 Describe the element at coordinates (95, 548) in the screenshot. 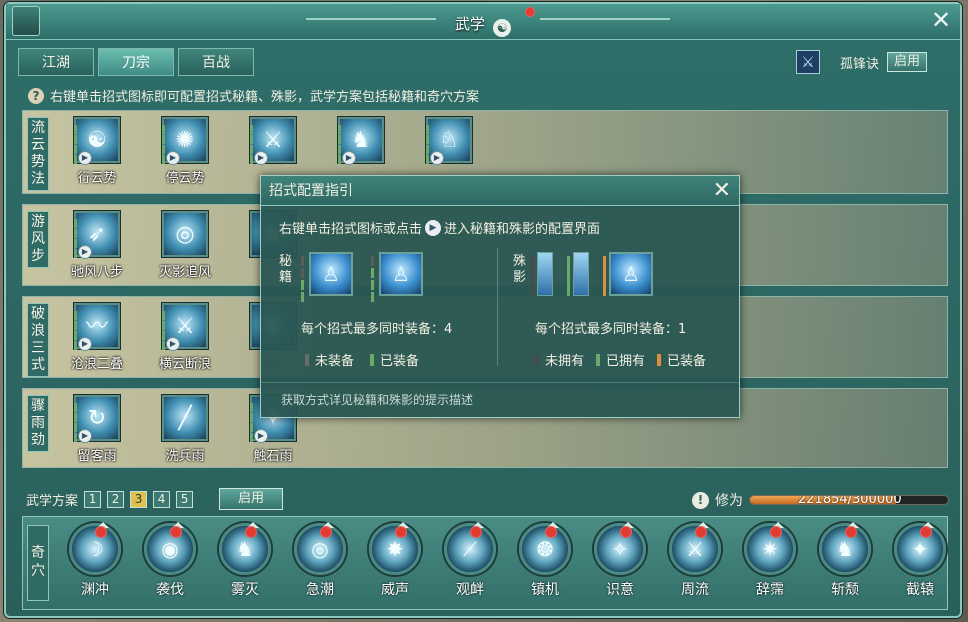

I see `qixue-node-icon: ☽` at that location.